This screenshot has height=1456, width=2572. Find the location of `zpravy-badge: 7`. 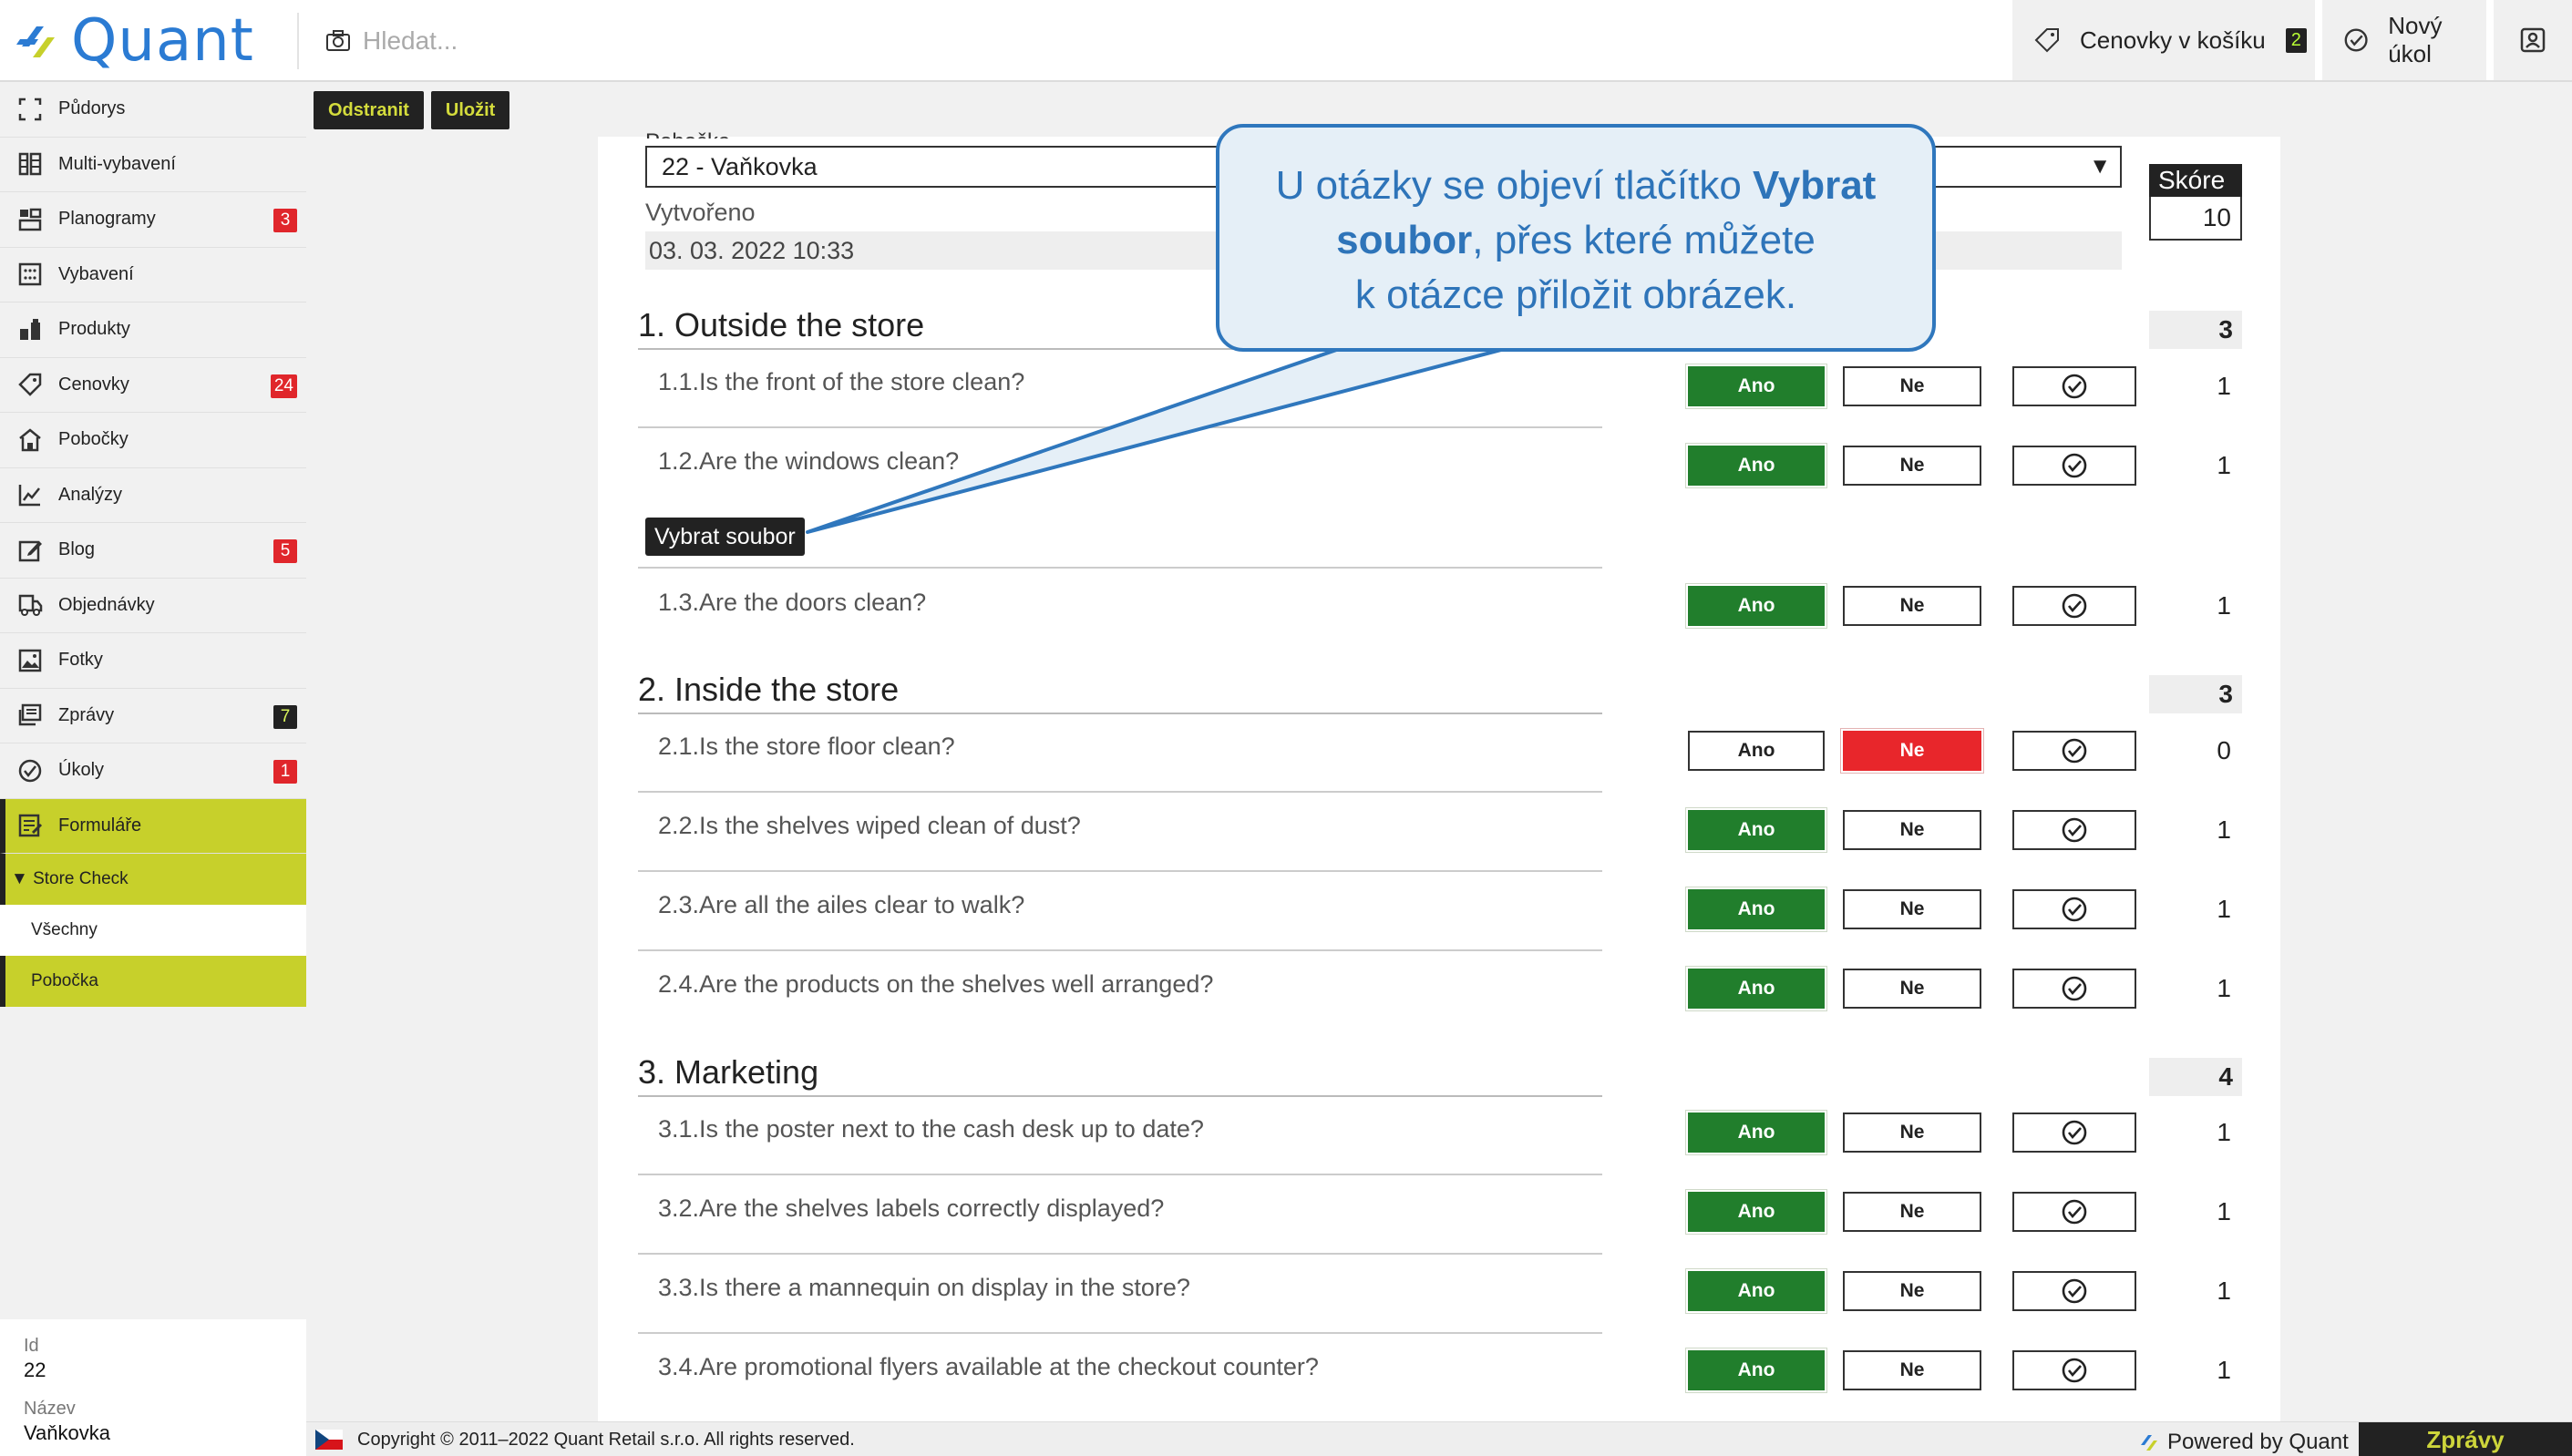

zpravy-badge: 7 is located at coordinates (285, 716).